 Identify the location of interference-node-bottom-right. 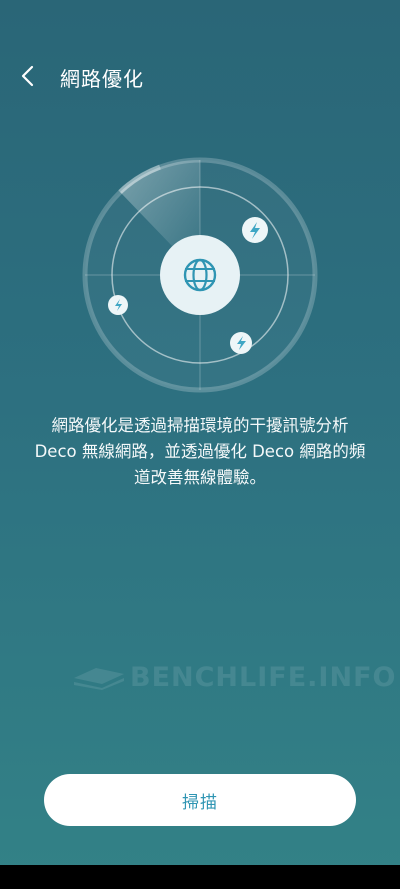
(241, 343).